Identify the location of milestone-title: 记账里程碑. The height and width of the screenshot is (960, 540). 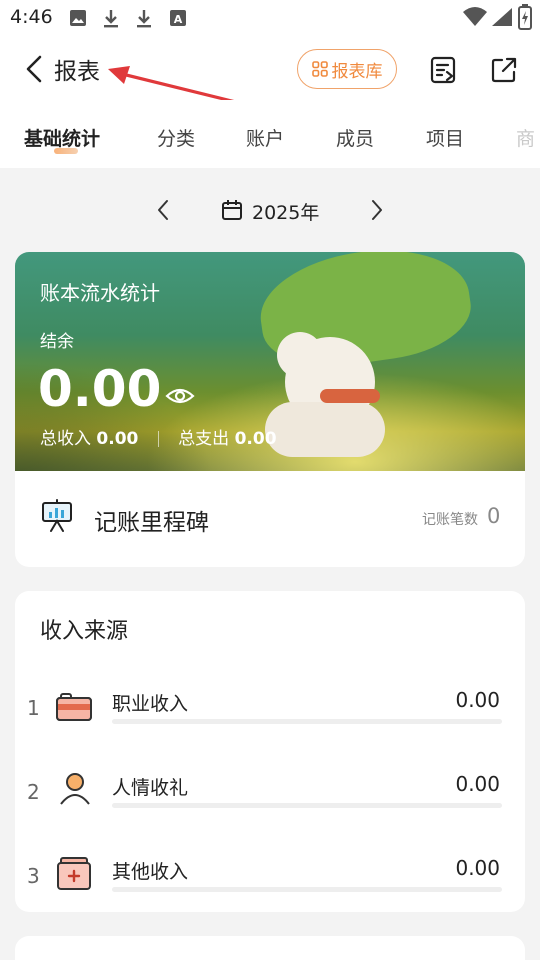
(151, 523).